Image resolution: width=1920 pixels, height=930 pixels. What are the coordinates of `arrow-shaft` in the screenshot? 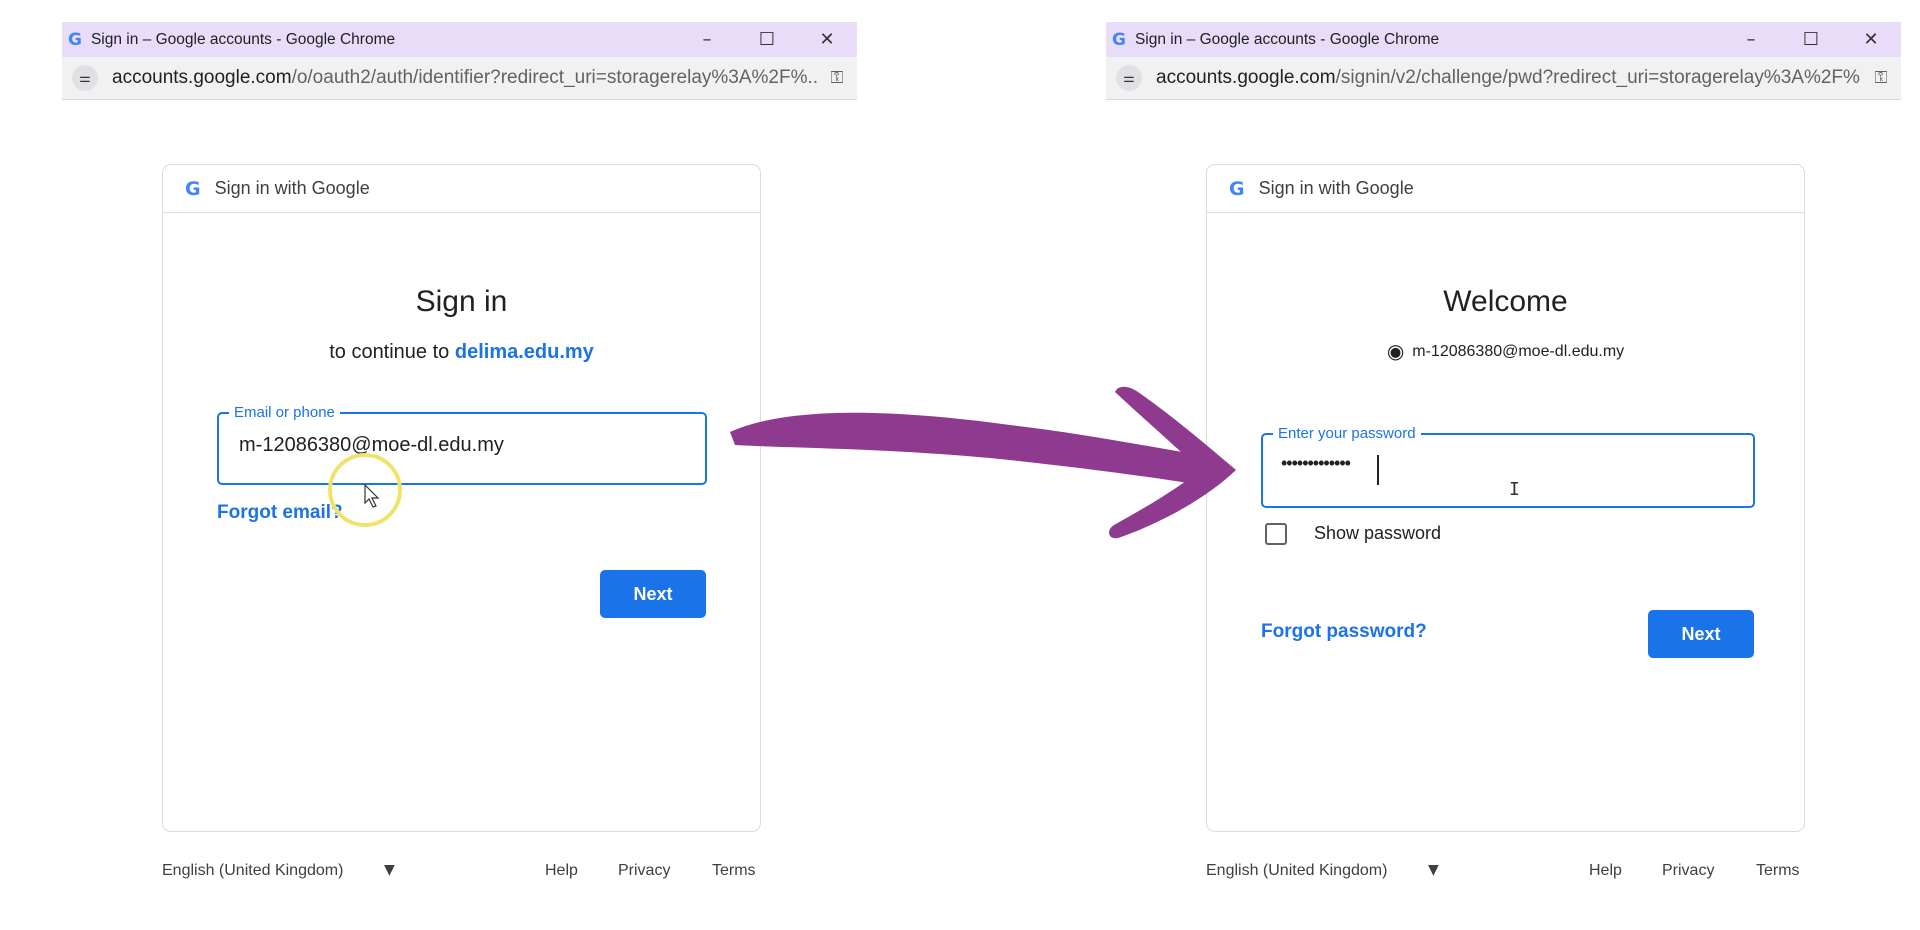 It's located at (965, 448).